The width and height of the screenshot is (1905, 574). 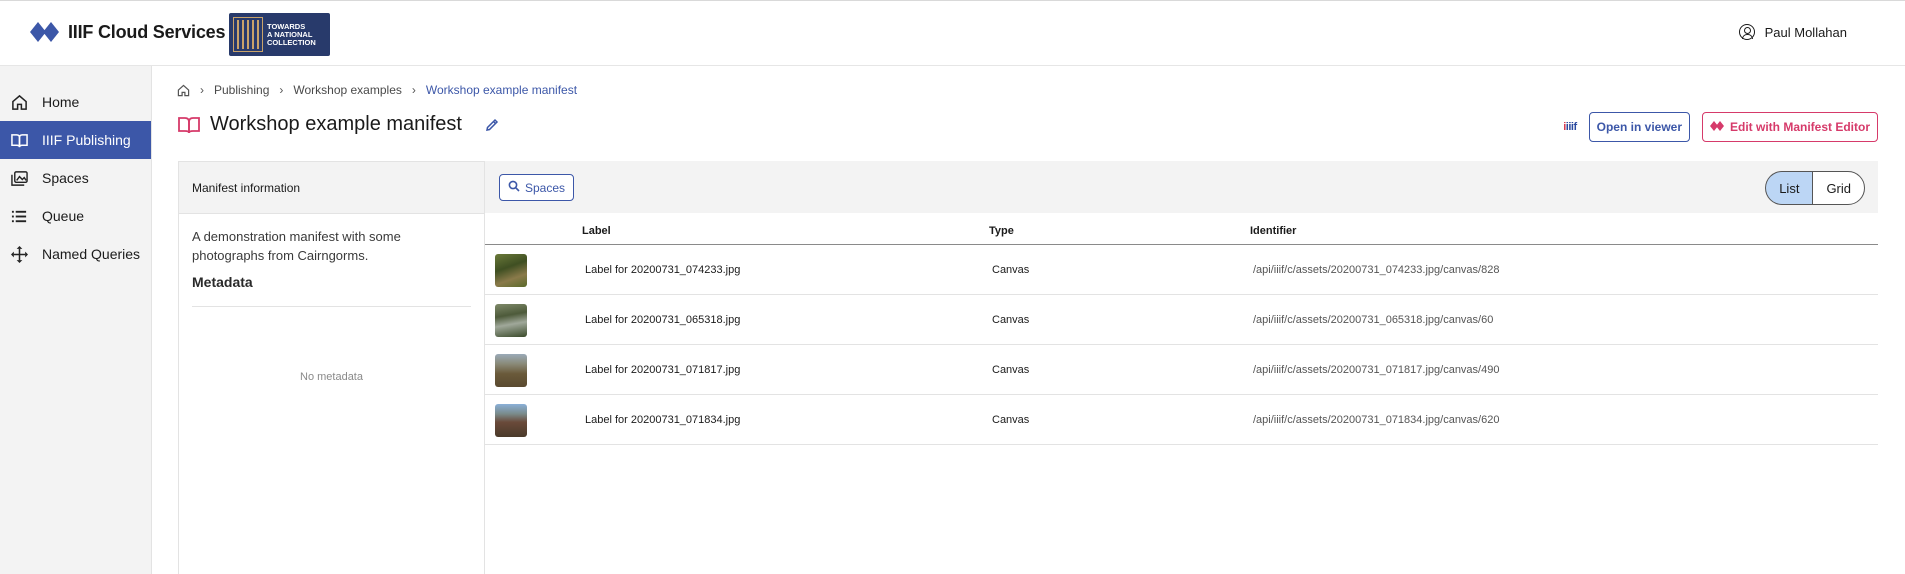 I want to click on page-header: Workshop example manifest, so click(x=339, y=124).